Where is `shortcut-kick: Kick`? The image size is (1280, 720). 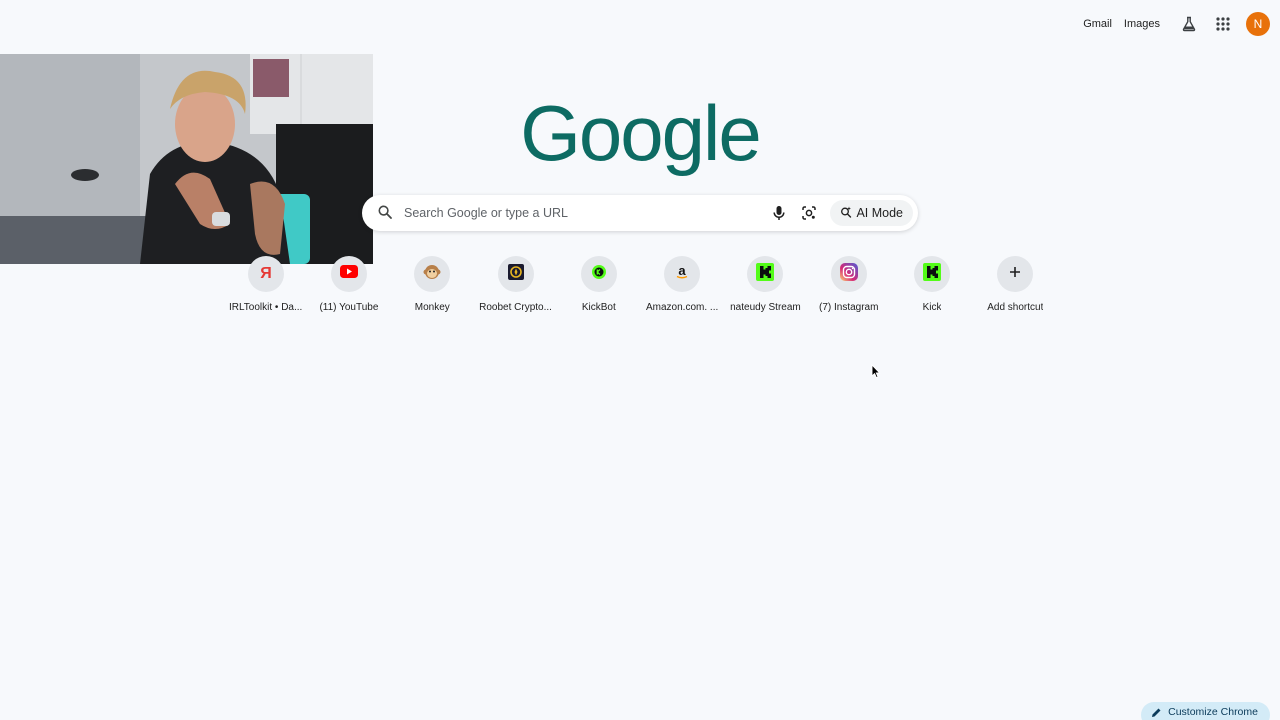 shortcut-kick: Kick is located at coordinates (931, 284).